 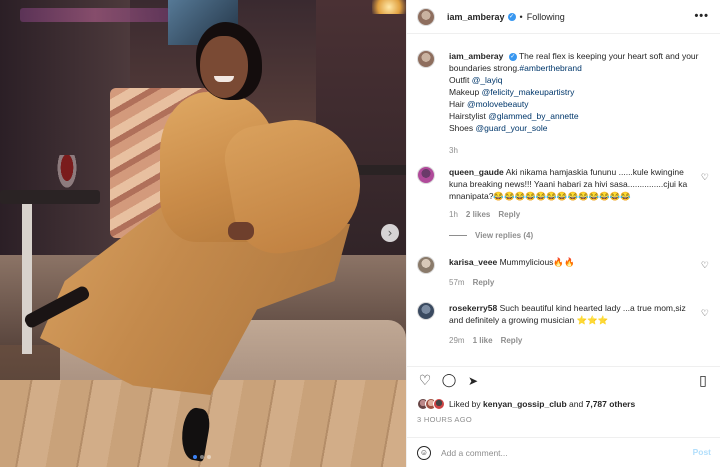 What do you see at coordinates (611, 404) in the screenshot?
I see `likes-others-count: 7,787 others` at bounding box center [611, 404].